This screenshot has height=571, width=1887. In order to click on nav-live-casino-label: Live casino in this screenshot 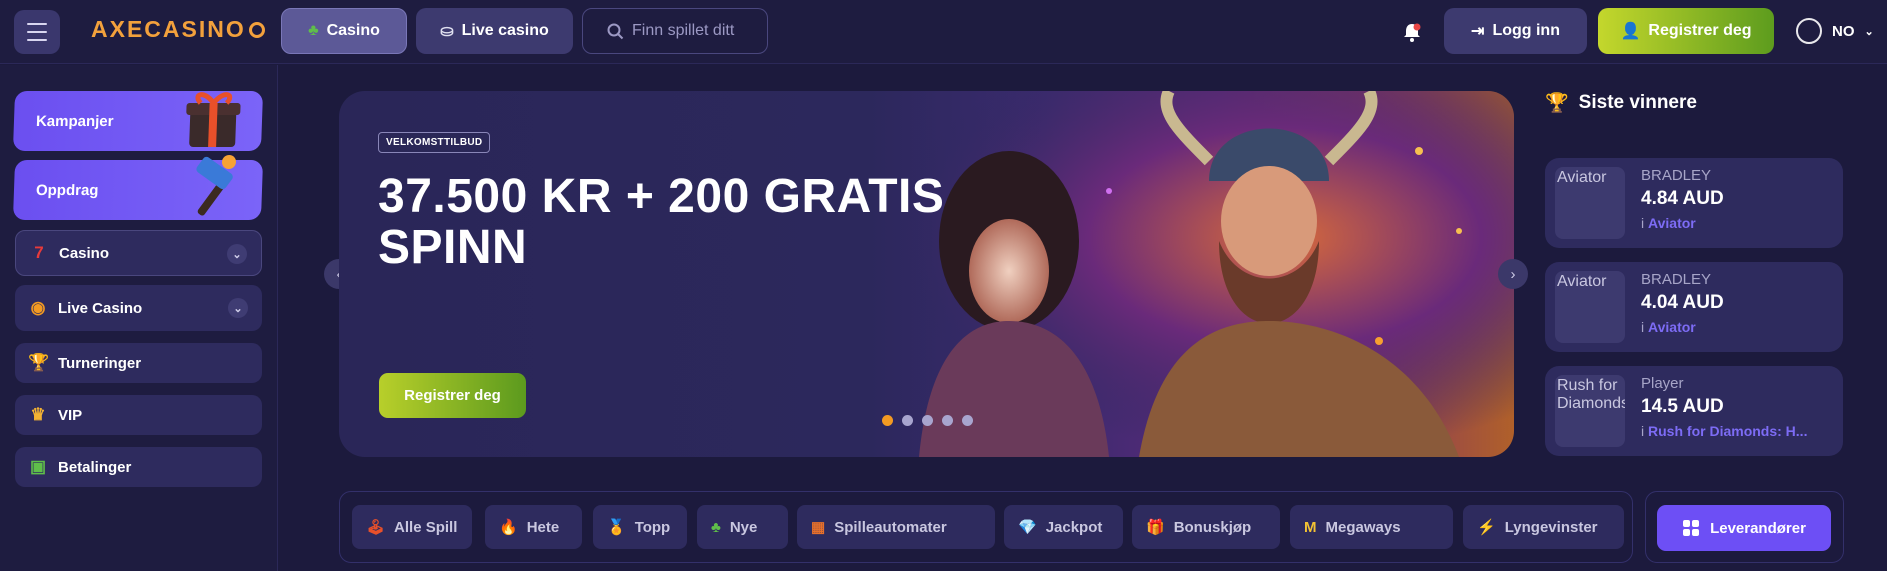, I will do `click(505, 30)`.